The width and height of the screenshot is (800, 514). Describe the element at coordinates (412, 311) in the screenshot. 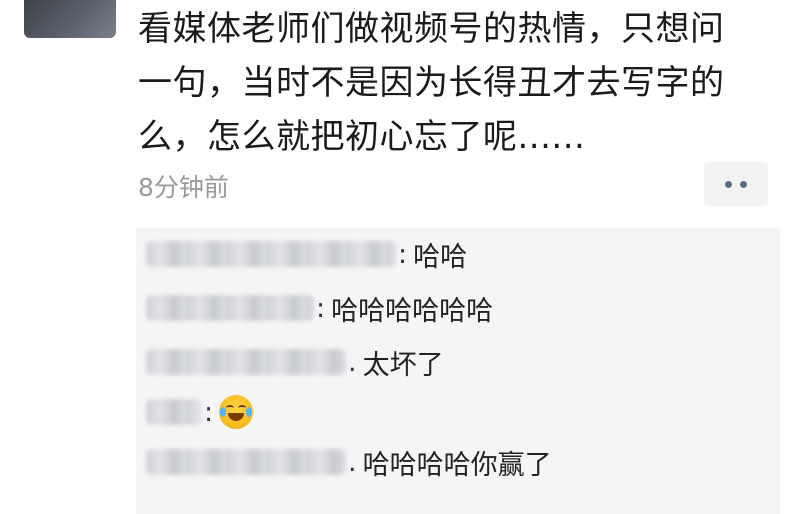

I see `comment-text: 哈哈哈哈哈哈` at that location.